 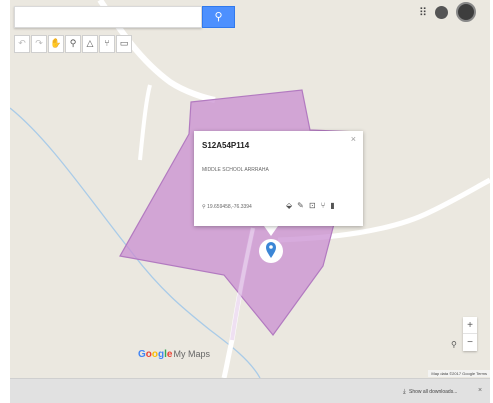 I want to click on zoom-control: + −, so click(x=470, y=334).